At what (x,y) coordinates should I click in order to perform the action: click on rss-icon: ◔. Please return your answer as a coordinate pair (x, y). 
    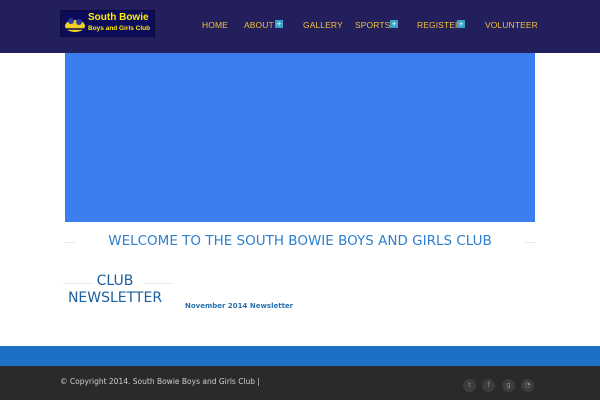
    Looking at the image, I should click on (527, 385).